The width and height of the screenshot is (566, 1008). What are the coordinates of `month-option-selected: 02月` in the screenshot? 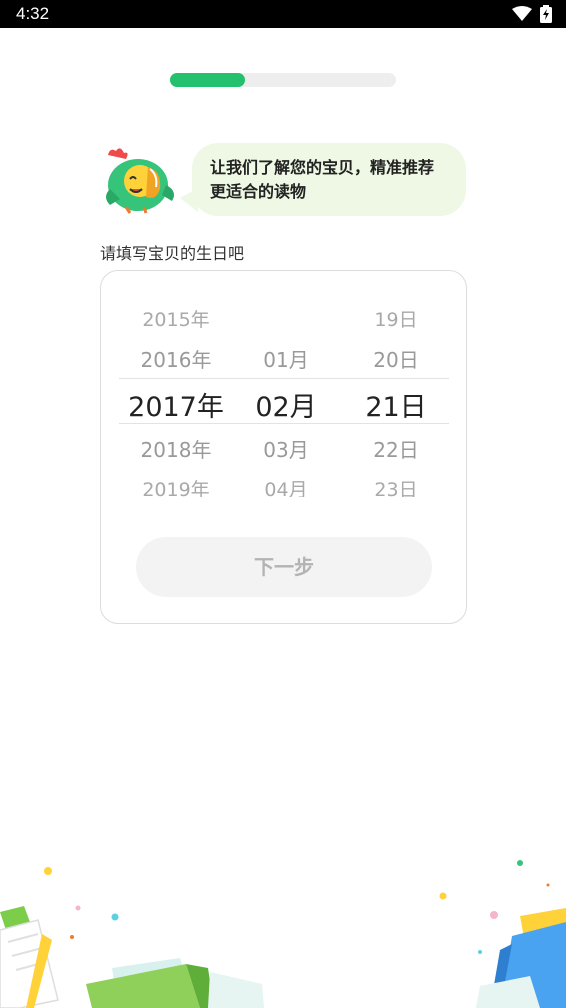 It's located at (286, 404).